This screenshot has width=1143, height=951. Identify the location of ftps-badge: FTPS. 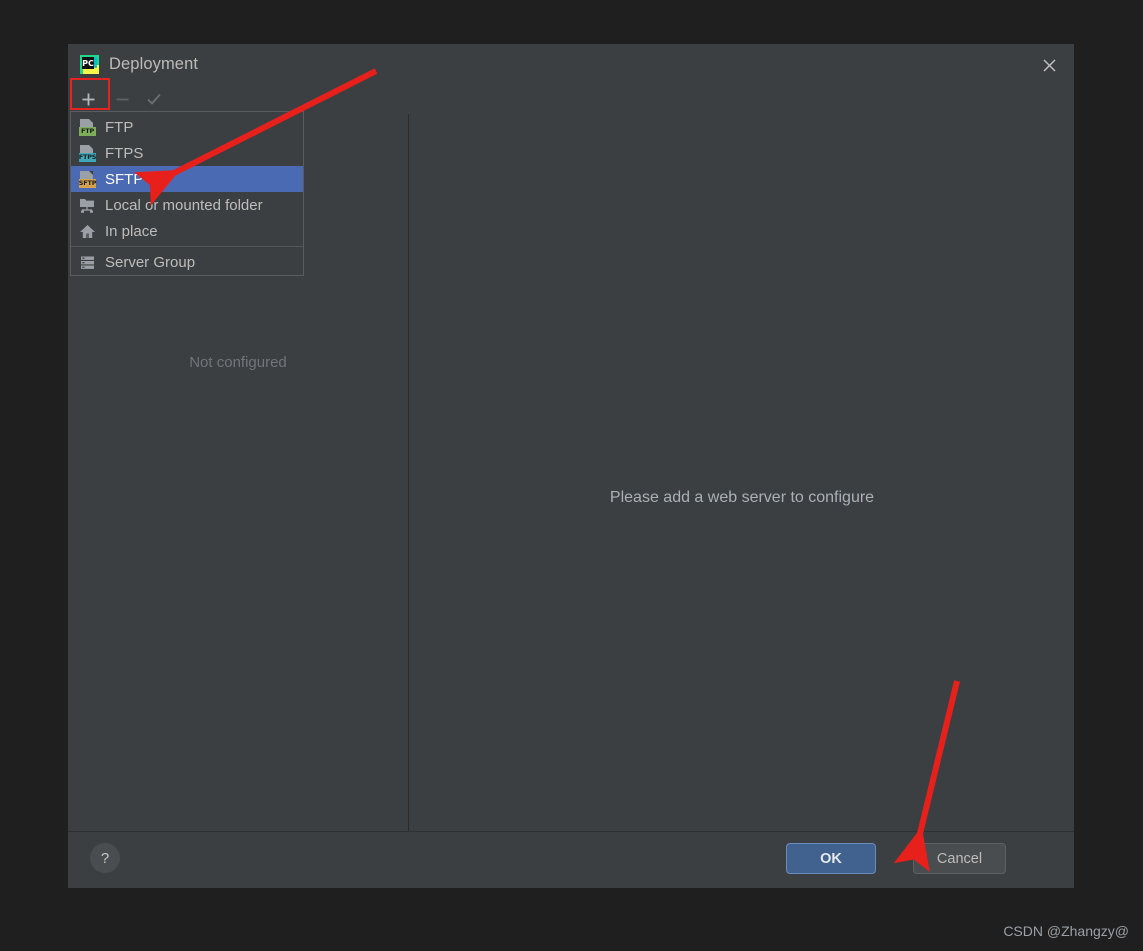
(87, 157).